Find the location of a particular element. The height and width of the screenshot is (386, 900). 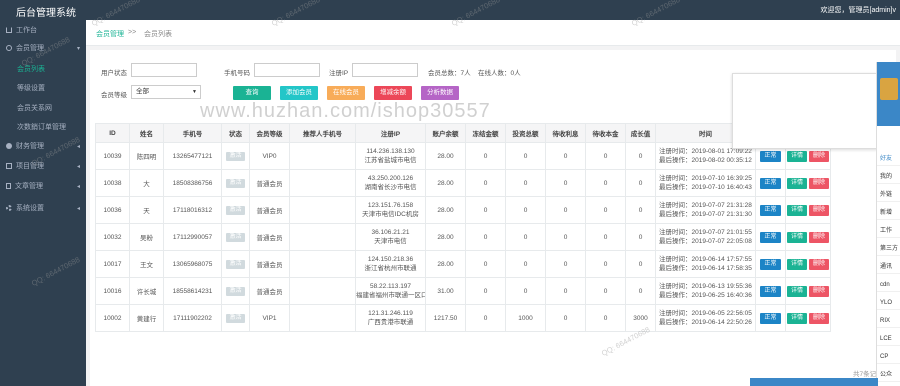

table-header-cell: 推荐人手机号 is located at coordinates (322, 133).